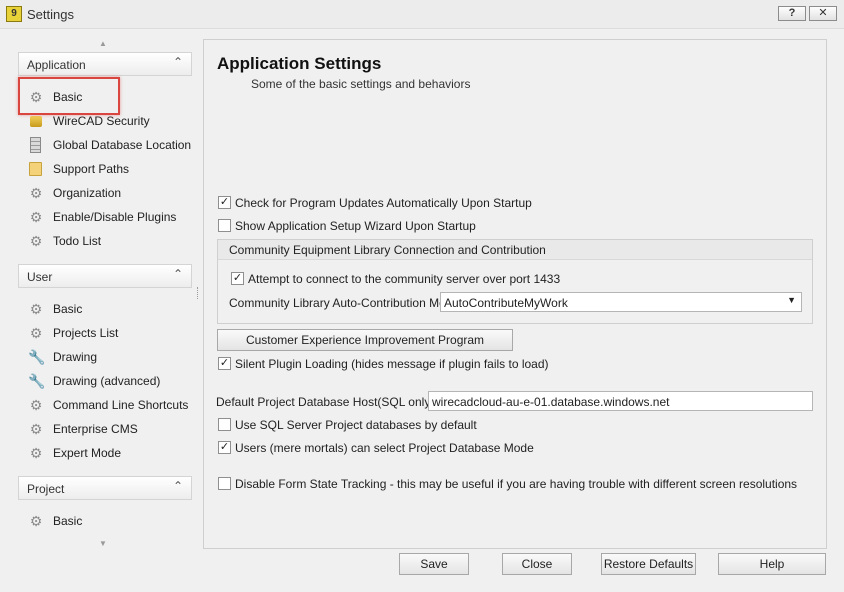 This screenshot has height=592, width=844. What do you see at coordinates (224, 202) in the screenshot?
I see `check-updates-checkbox: ✓` at bounding box center [224, 202].